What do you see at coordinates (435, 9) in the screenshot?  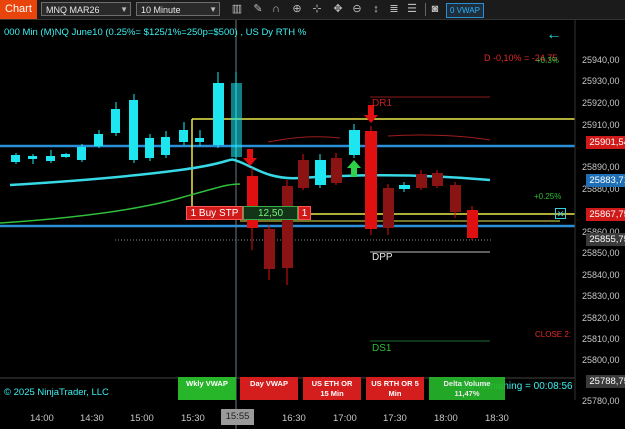 I see `camera-icon: ◙` at bounding box center [435, 9].